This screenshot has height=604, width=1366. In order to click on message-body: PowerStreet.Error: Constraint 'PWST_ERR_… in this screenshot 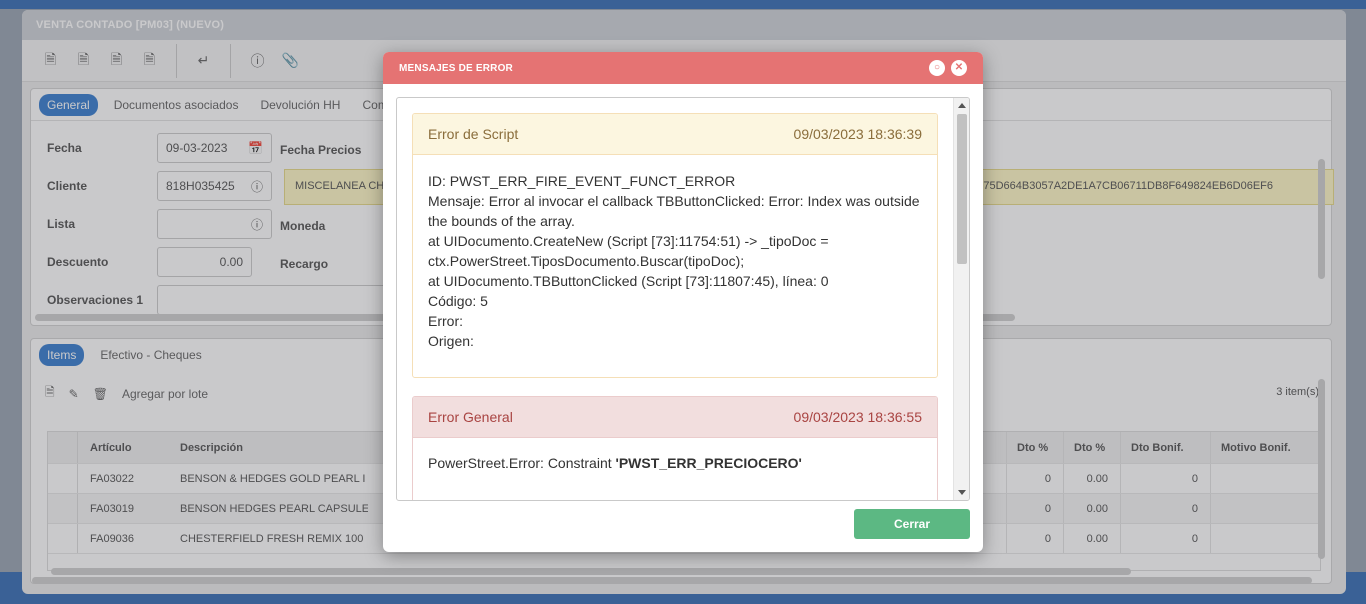, I will do `click(675, 463)`.